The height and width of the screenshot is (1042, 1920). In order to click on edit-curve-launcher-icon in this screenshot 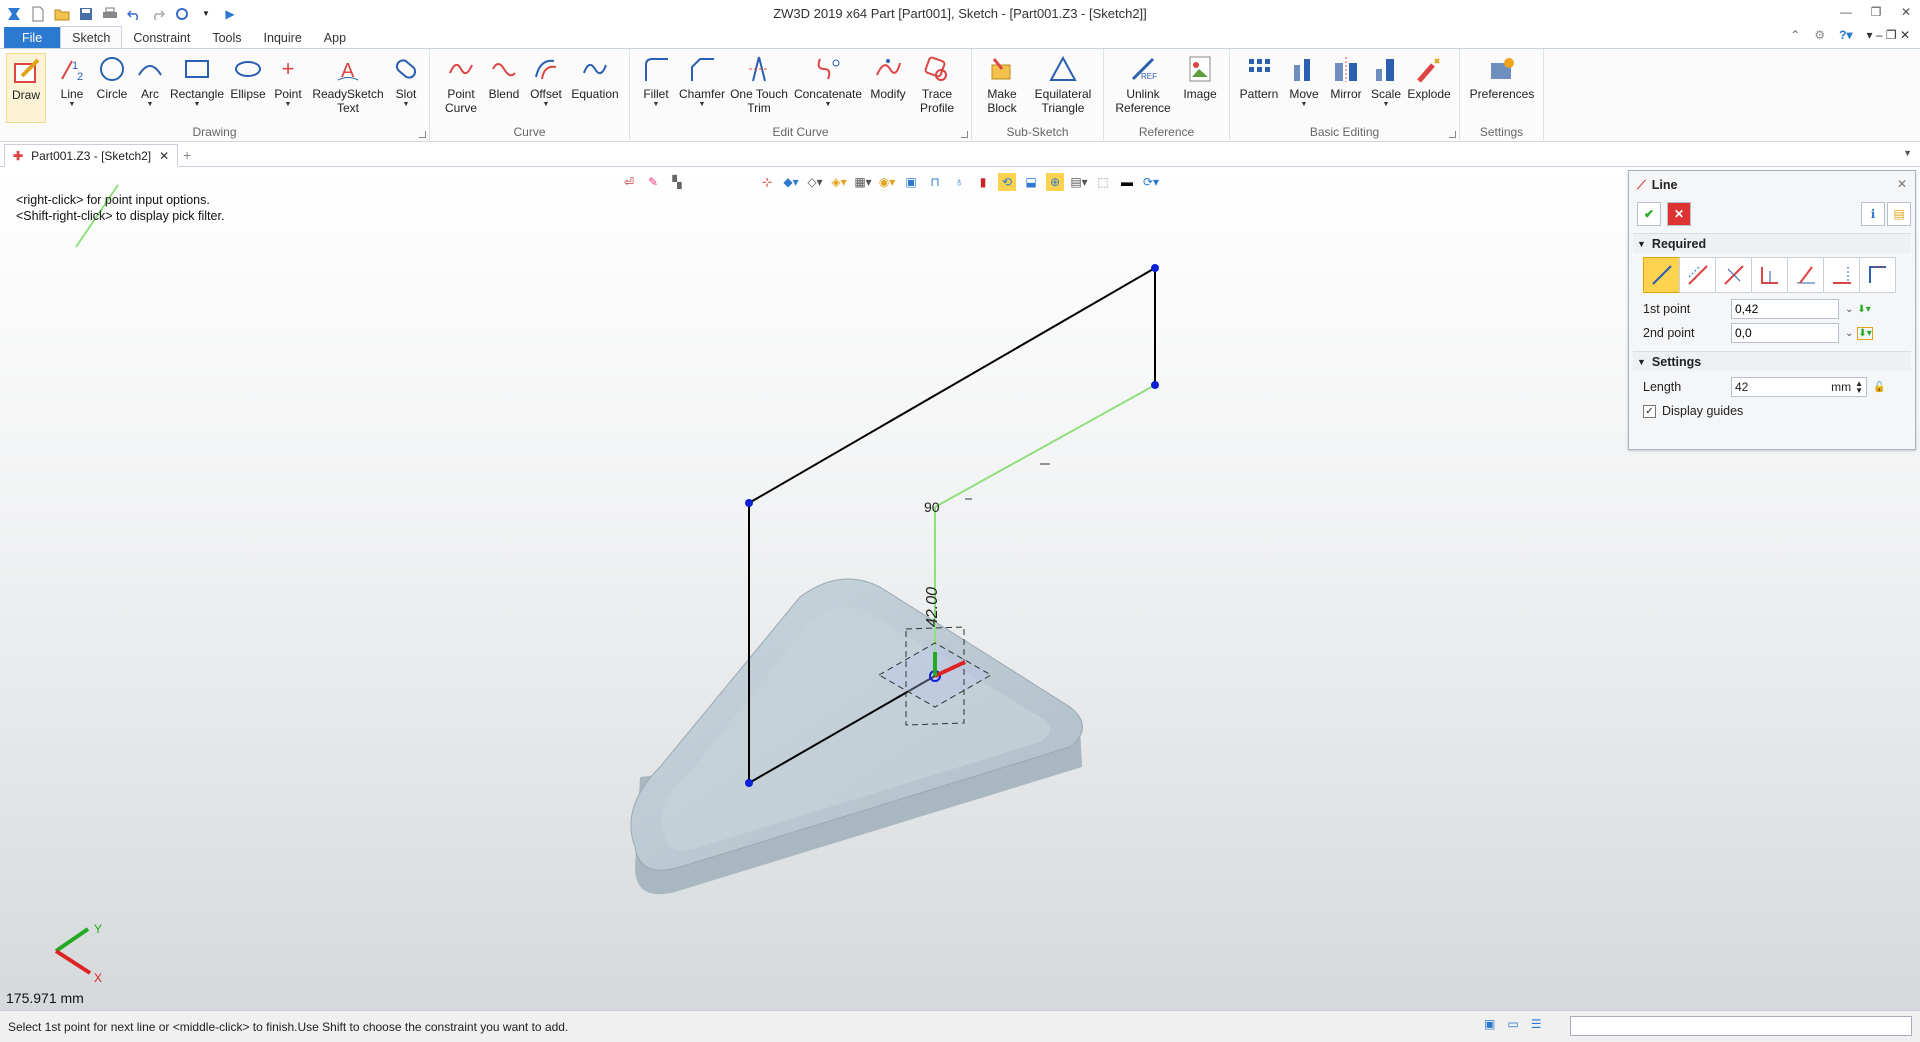, I will do `click(964, 134)`.